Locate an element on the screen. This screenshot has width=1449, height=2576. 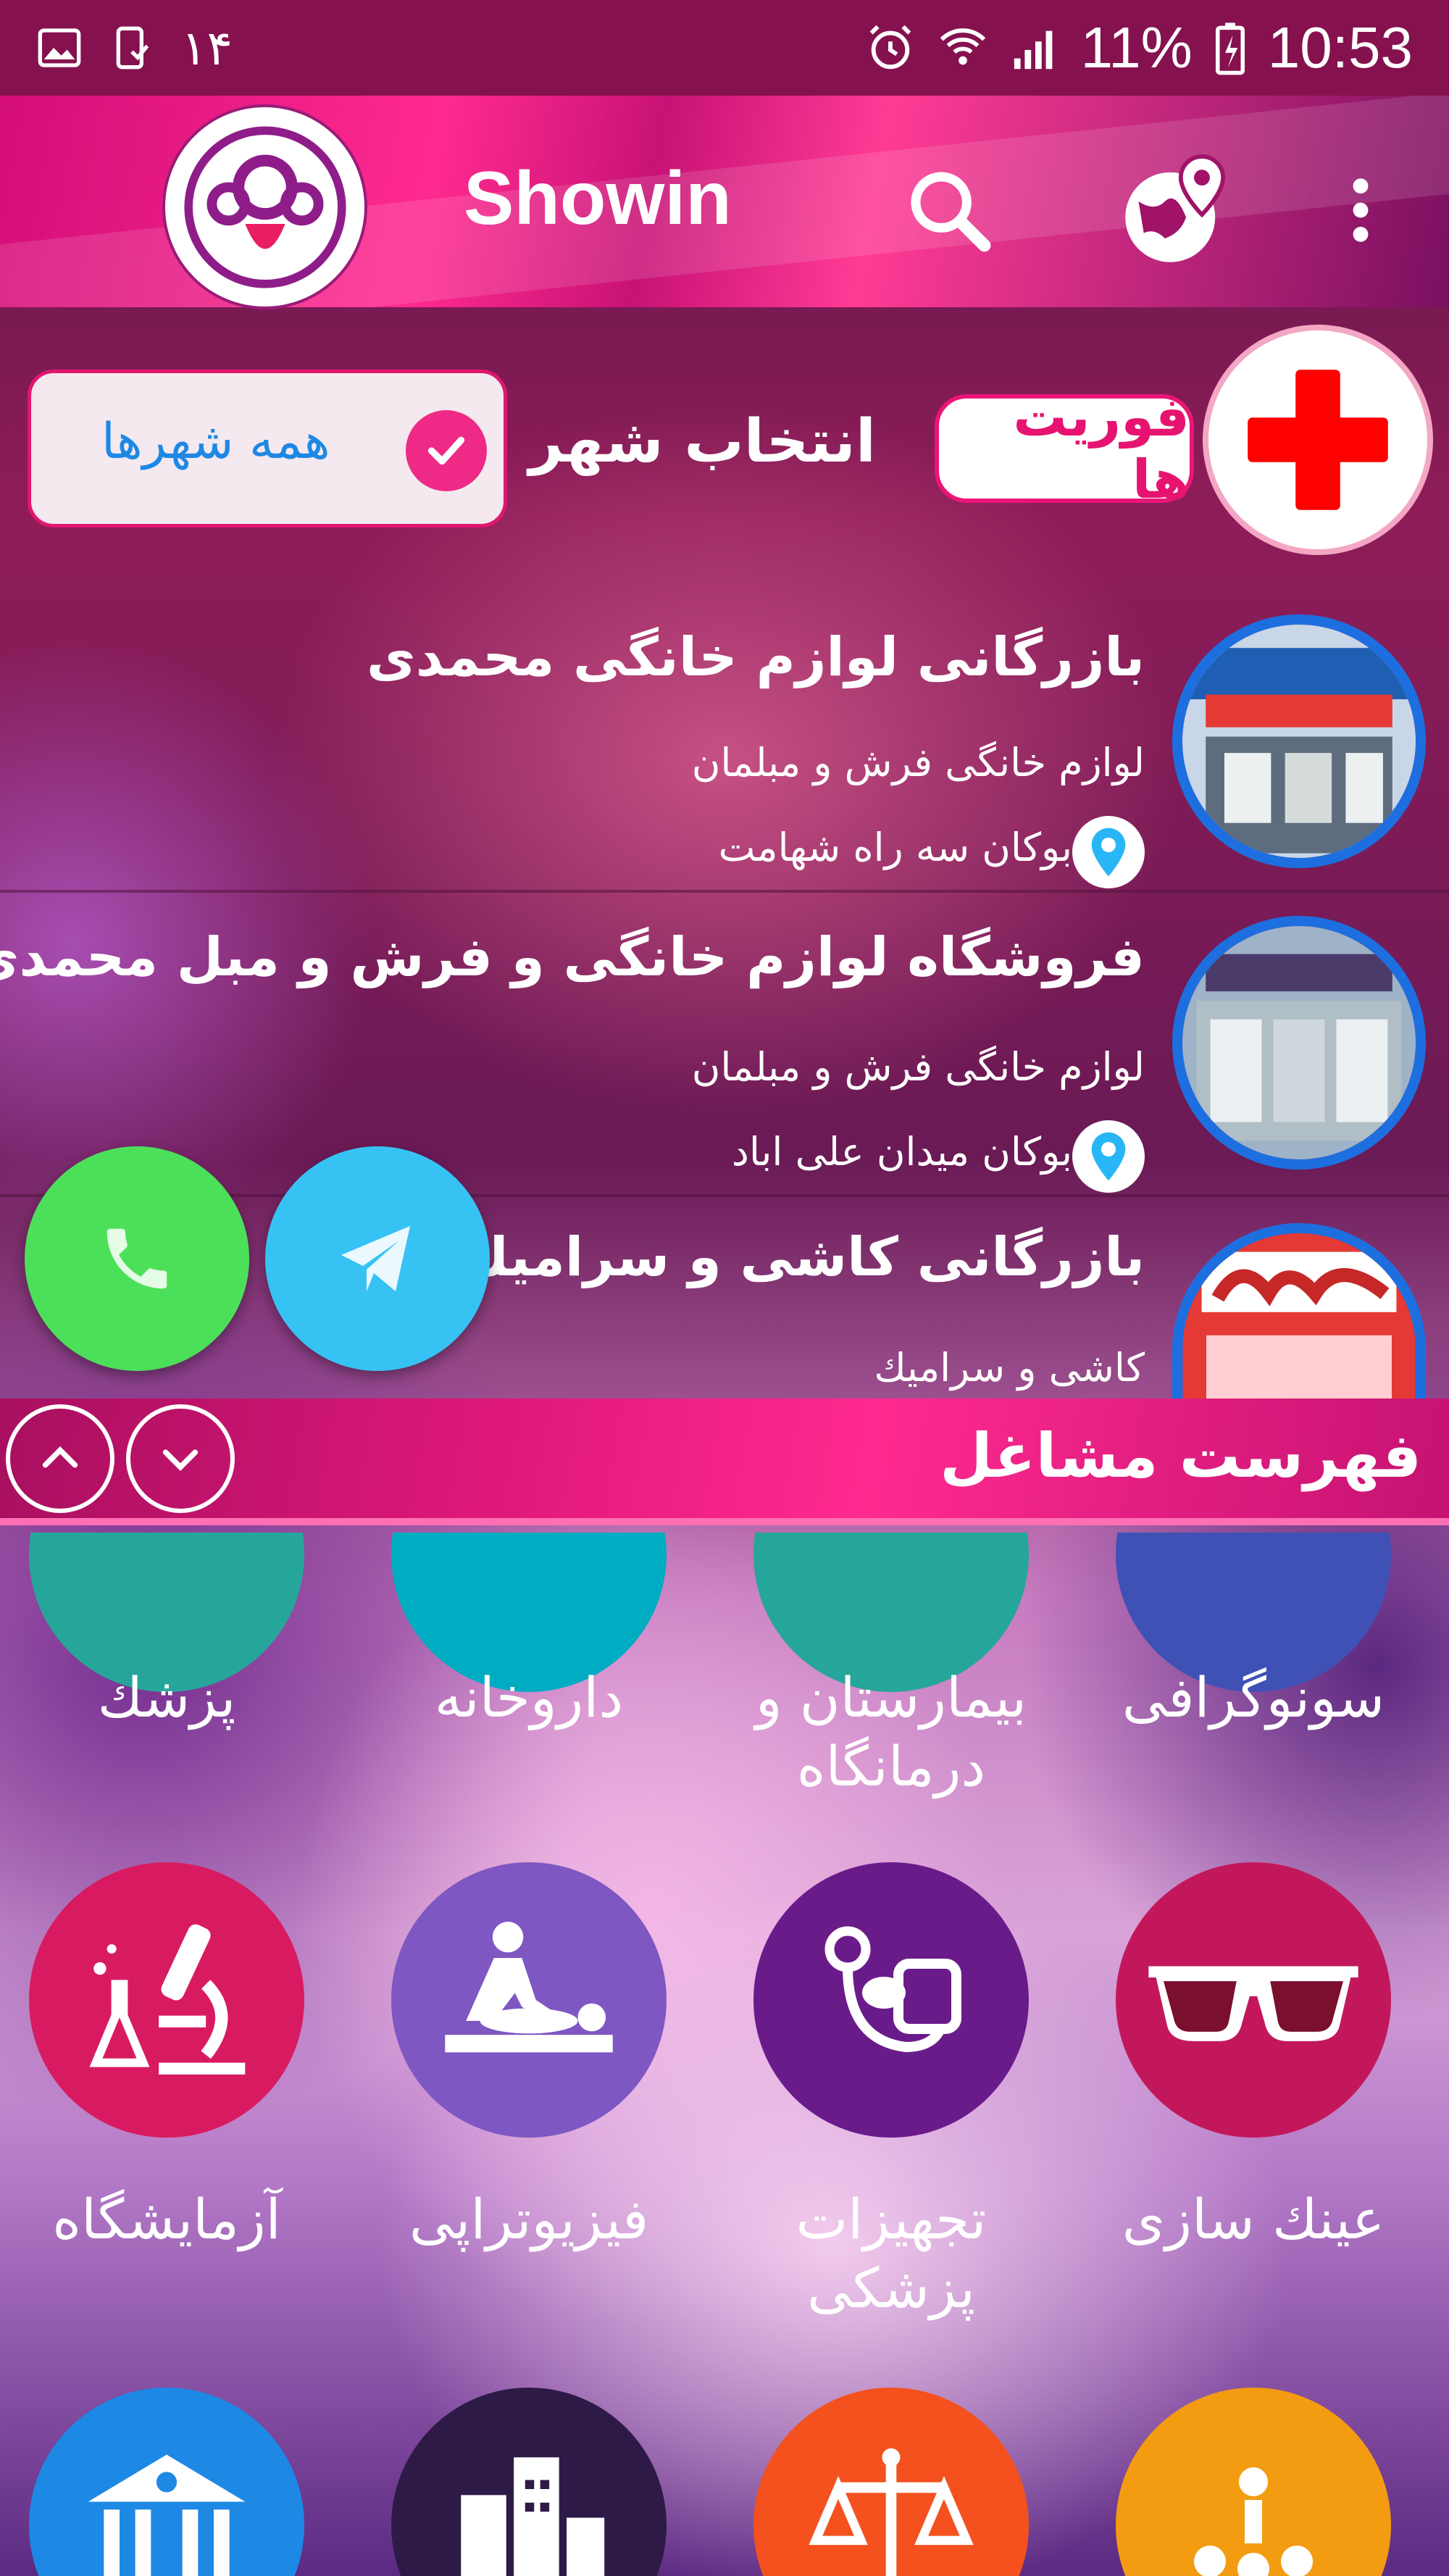
phone-icon is located at coordinates (137, 1258).